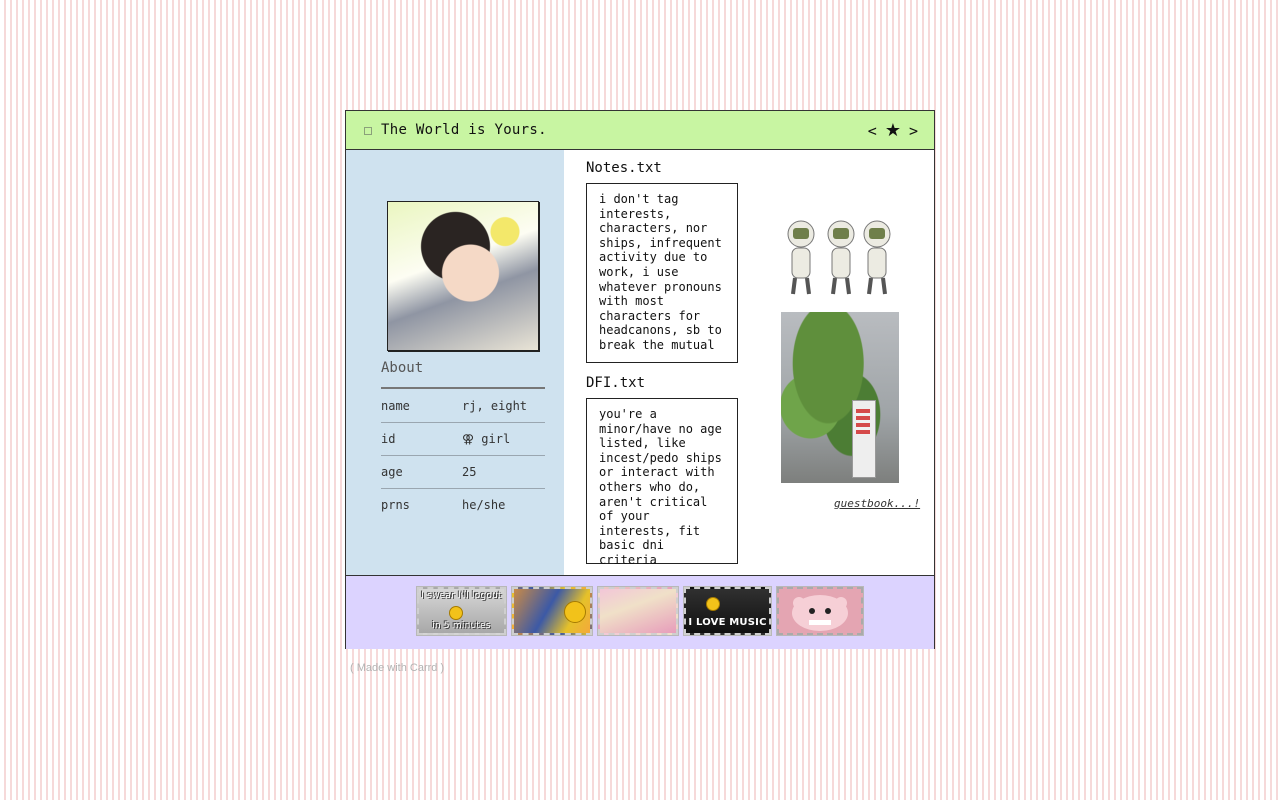 Image resolution: width=1280 pixels, height=800 pixels. What do you see at coordinates (495, 406) in the screenshot?
I see `about-value: rj, eight` at bounding box center [495, 406].